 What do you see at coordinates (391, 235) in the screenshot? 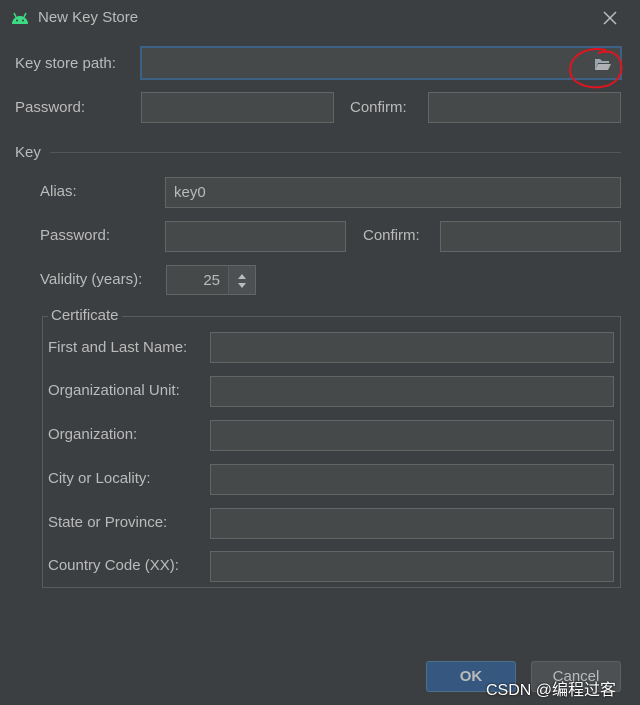
I see `key-confirm-label: Confirm:` at bounding box center [391, 235].